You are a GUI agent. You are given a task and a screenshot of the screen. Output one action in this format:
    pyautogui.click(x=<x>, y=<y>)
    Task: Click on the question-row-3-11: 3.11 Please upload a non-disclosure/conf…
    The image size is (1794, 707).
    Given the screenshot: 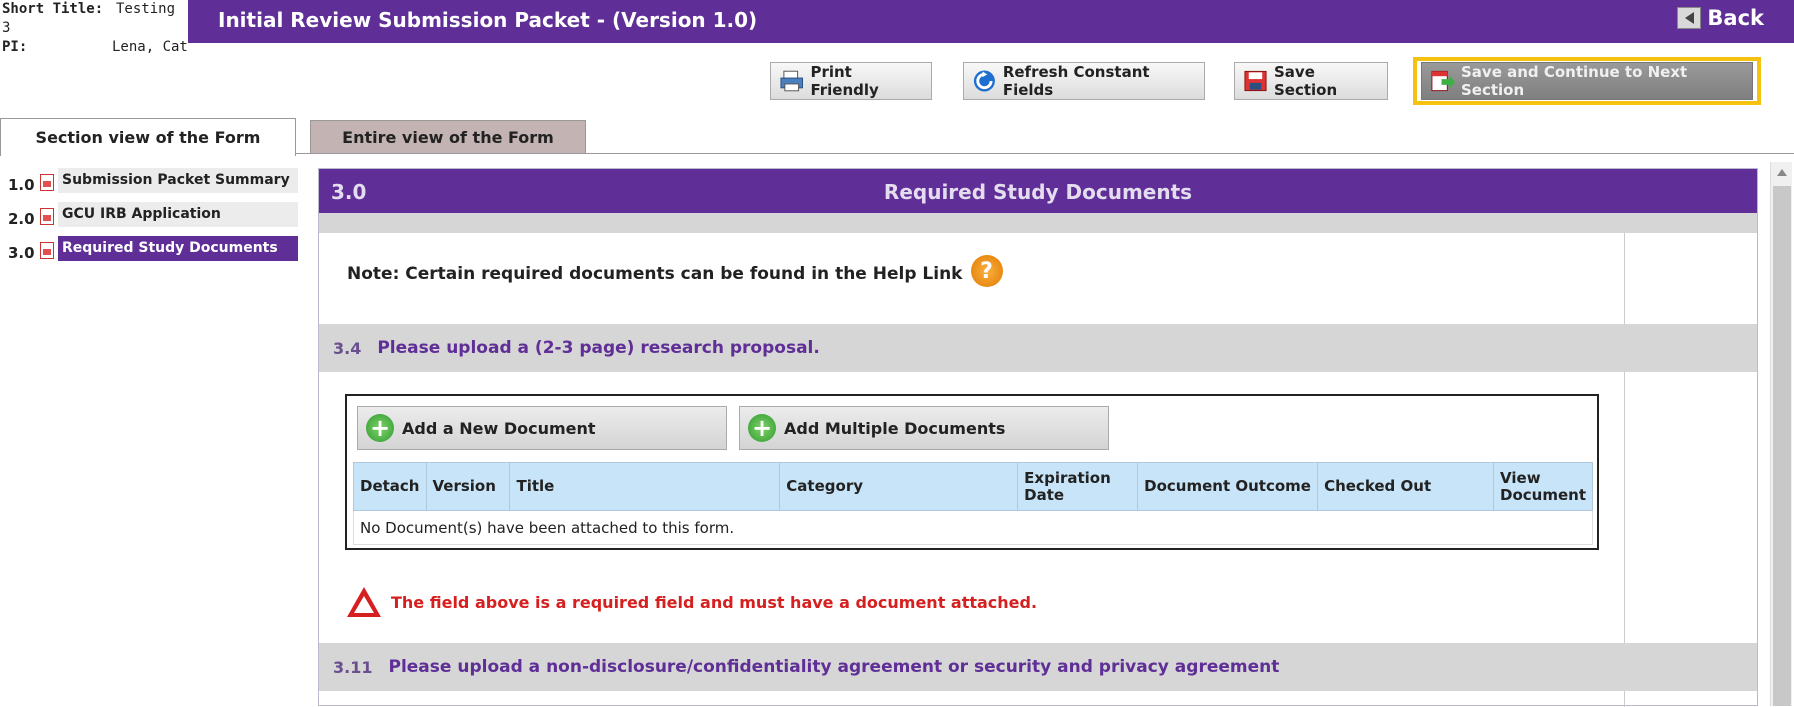 What is the action you would take?
    pyautogui.click(x=1038, y=667)
    